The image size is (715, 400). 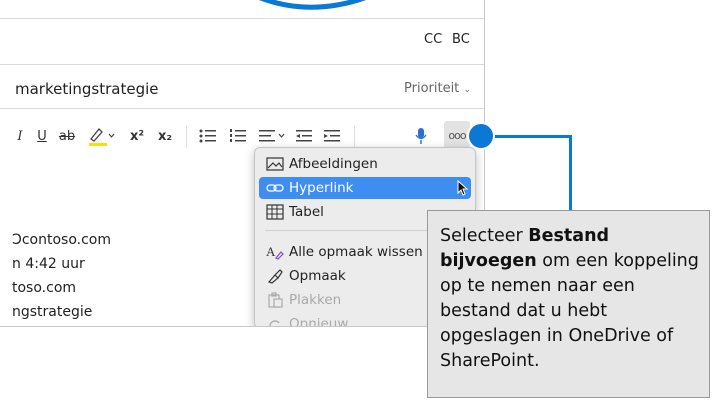 What do you see at coordinates (275, 188) in the screenshot?
I see `link-icon` at bounding box center [275, 188].